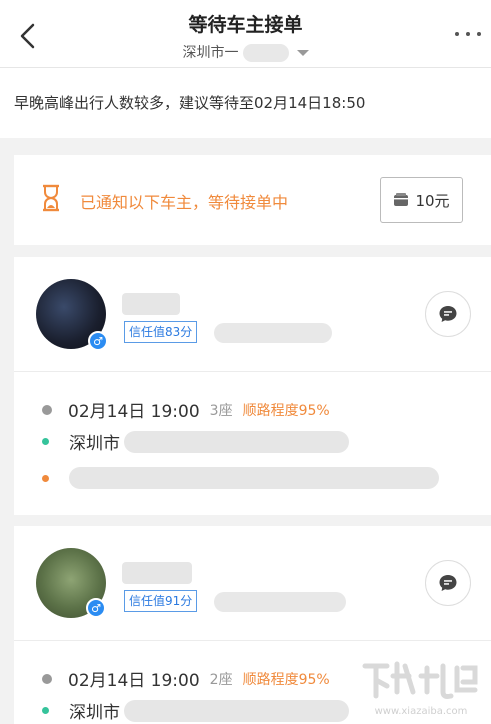 The image size is (491, 724). What do you see at coordinates (432, 200) in the screenshot?
I see `fare-amount: 10元` at bounding box center [432, 200].